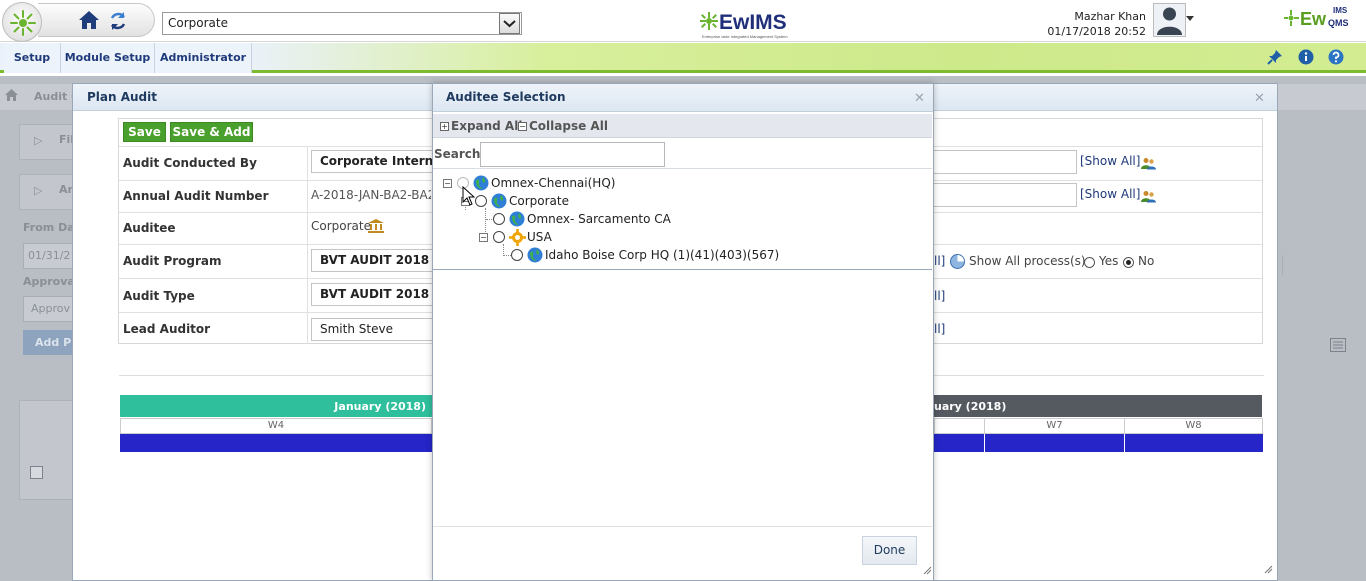 This screenshot has width=1366, height=581. Describe the element at coordinates (927, 570) in the screenshot. I see `auditee-resize-handle-icon` at that location.